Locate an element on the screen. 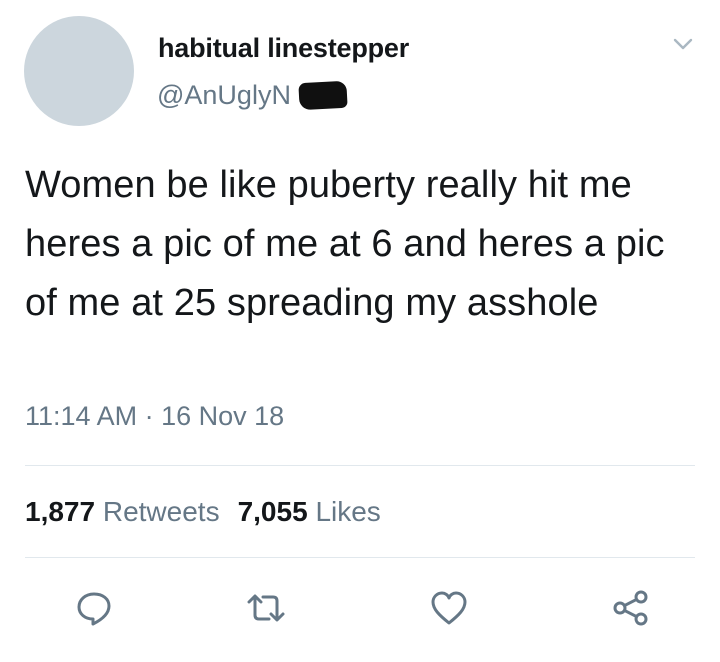  user-handle: @AnUglyN a is located at coordinates (235, 95).